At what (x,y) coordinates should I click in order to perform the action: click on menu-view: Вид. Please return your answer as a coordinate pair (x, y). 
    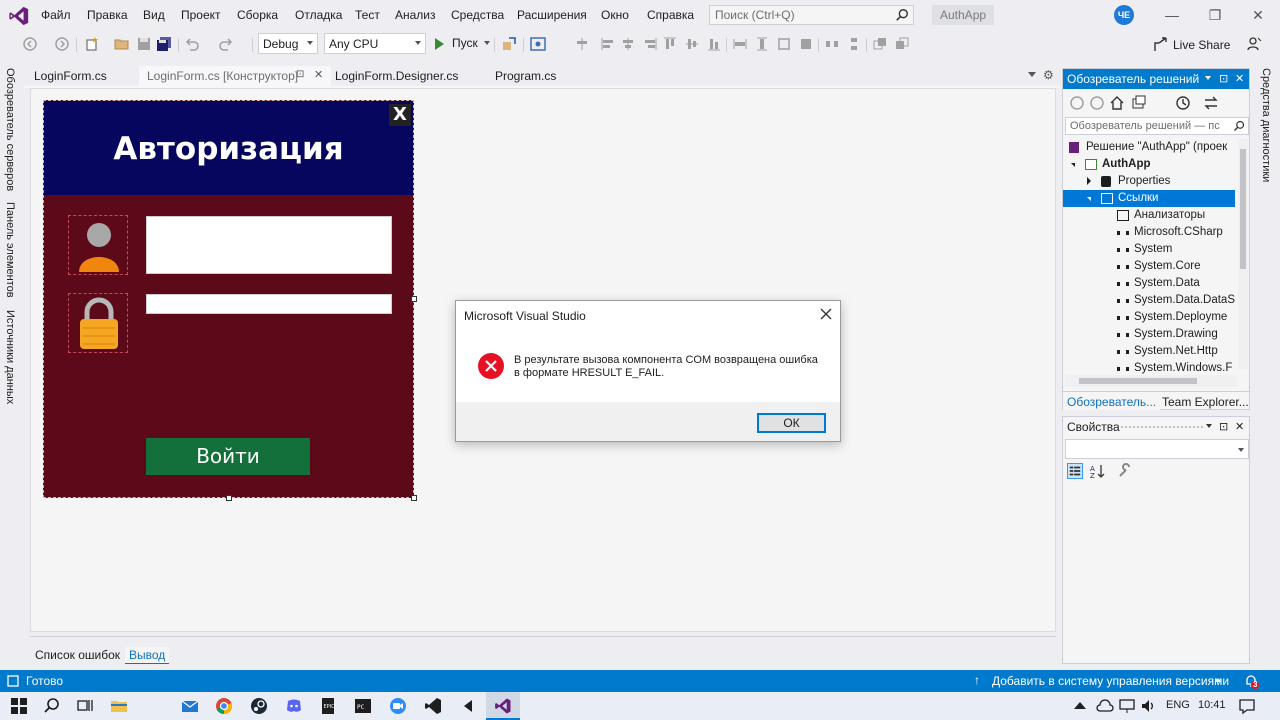
    Looking at the image, I should click on (154, 15).